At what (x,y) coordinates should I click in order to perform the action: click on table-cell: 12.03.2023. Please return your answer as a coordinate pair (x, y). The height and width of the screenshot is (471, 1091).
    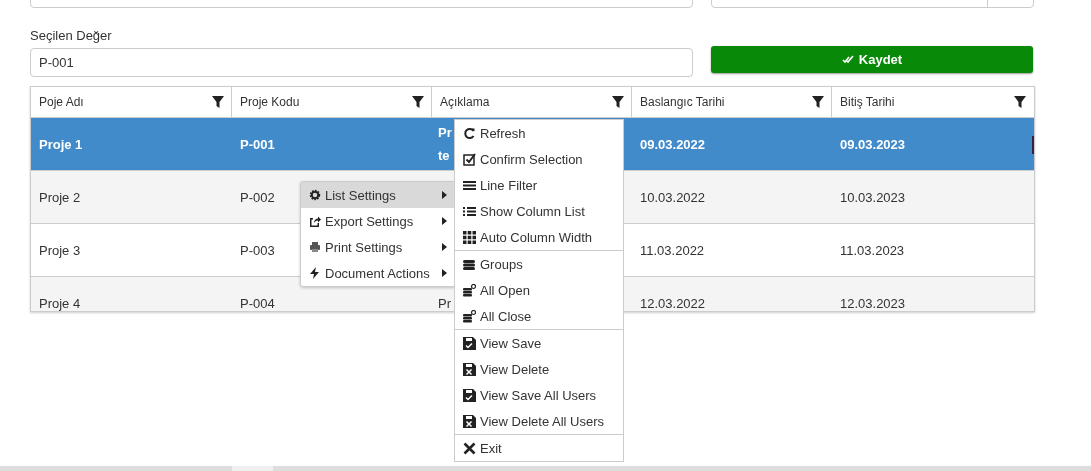
    Looking at the image, I should click on (873, 303).